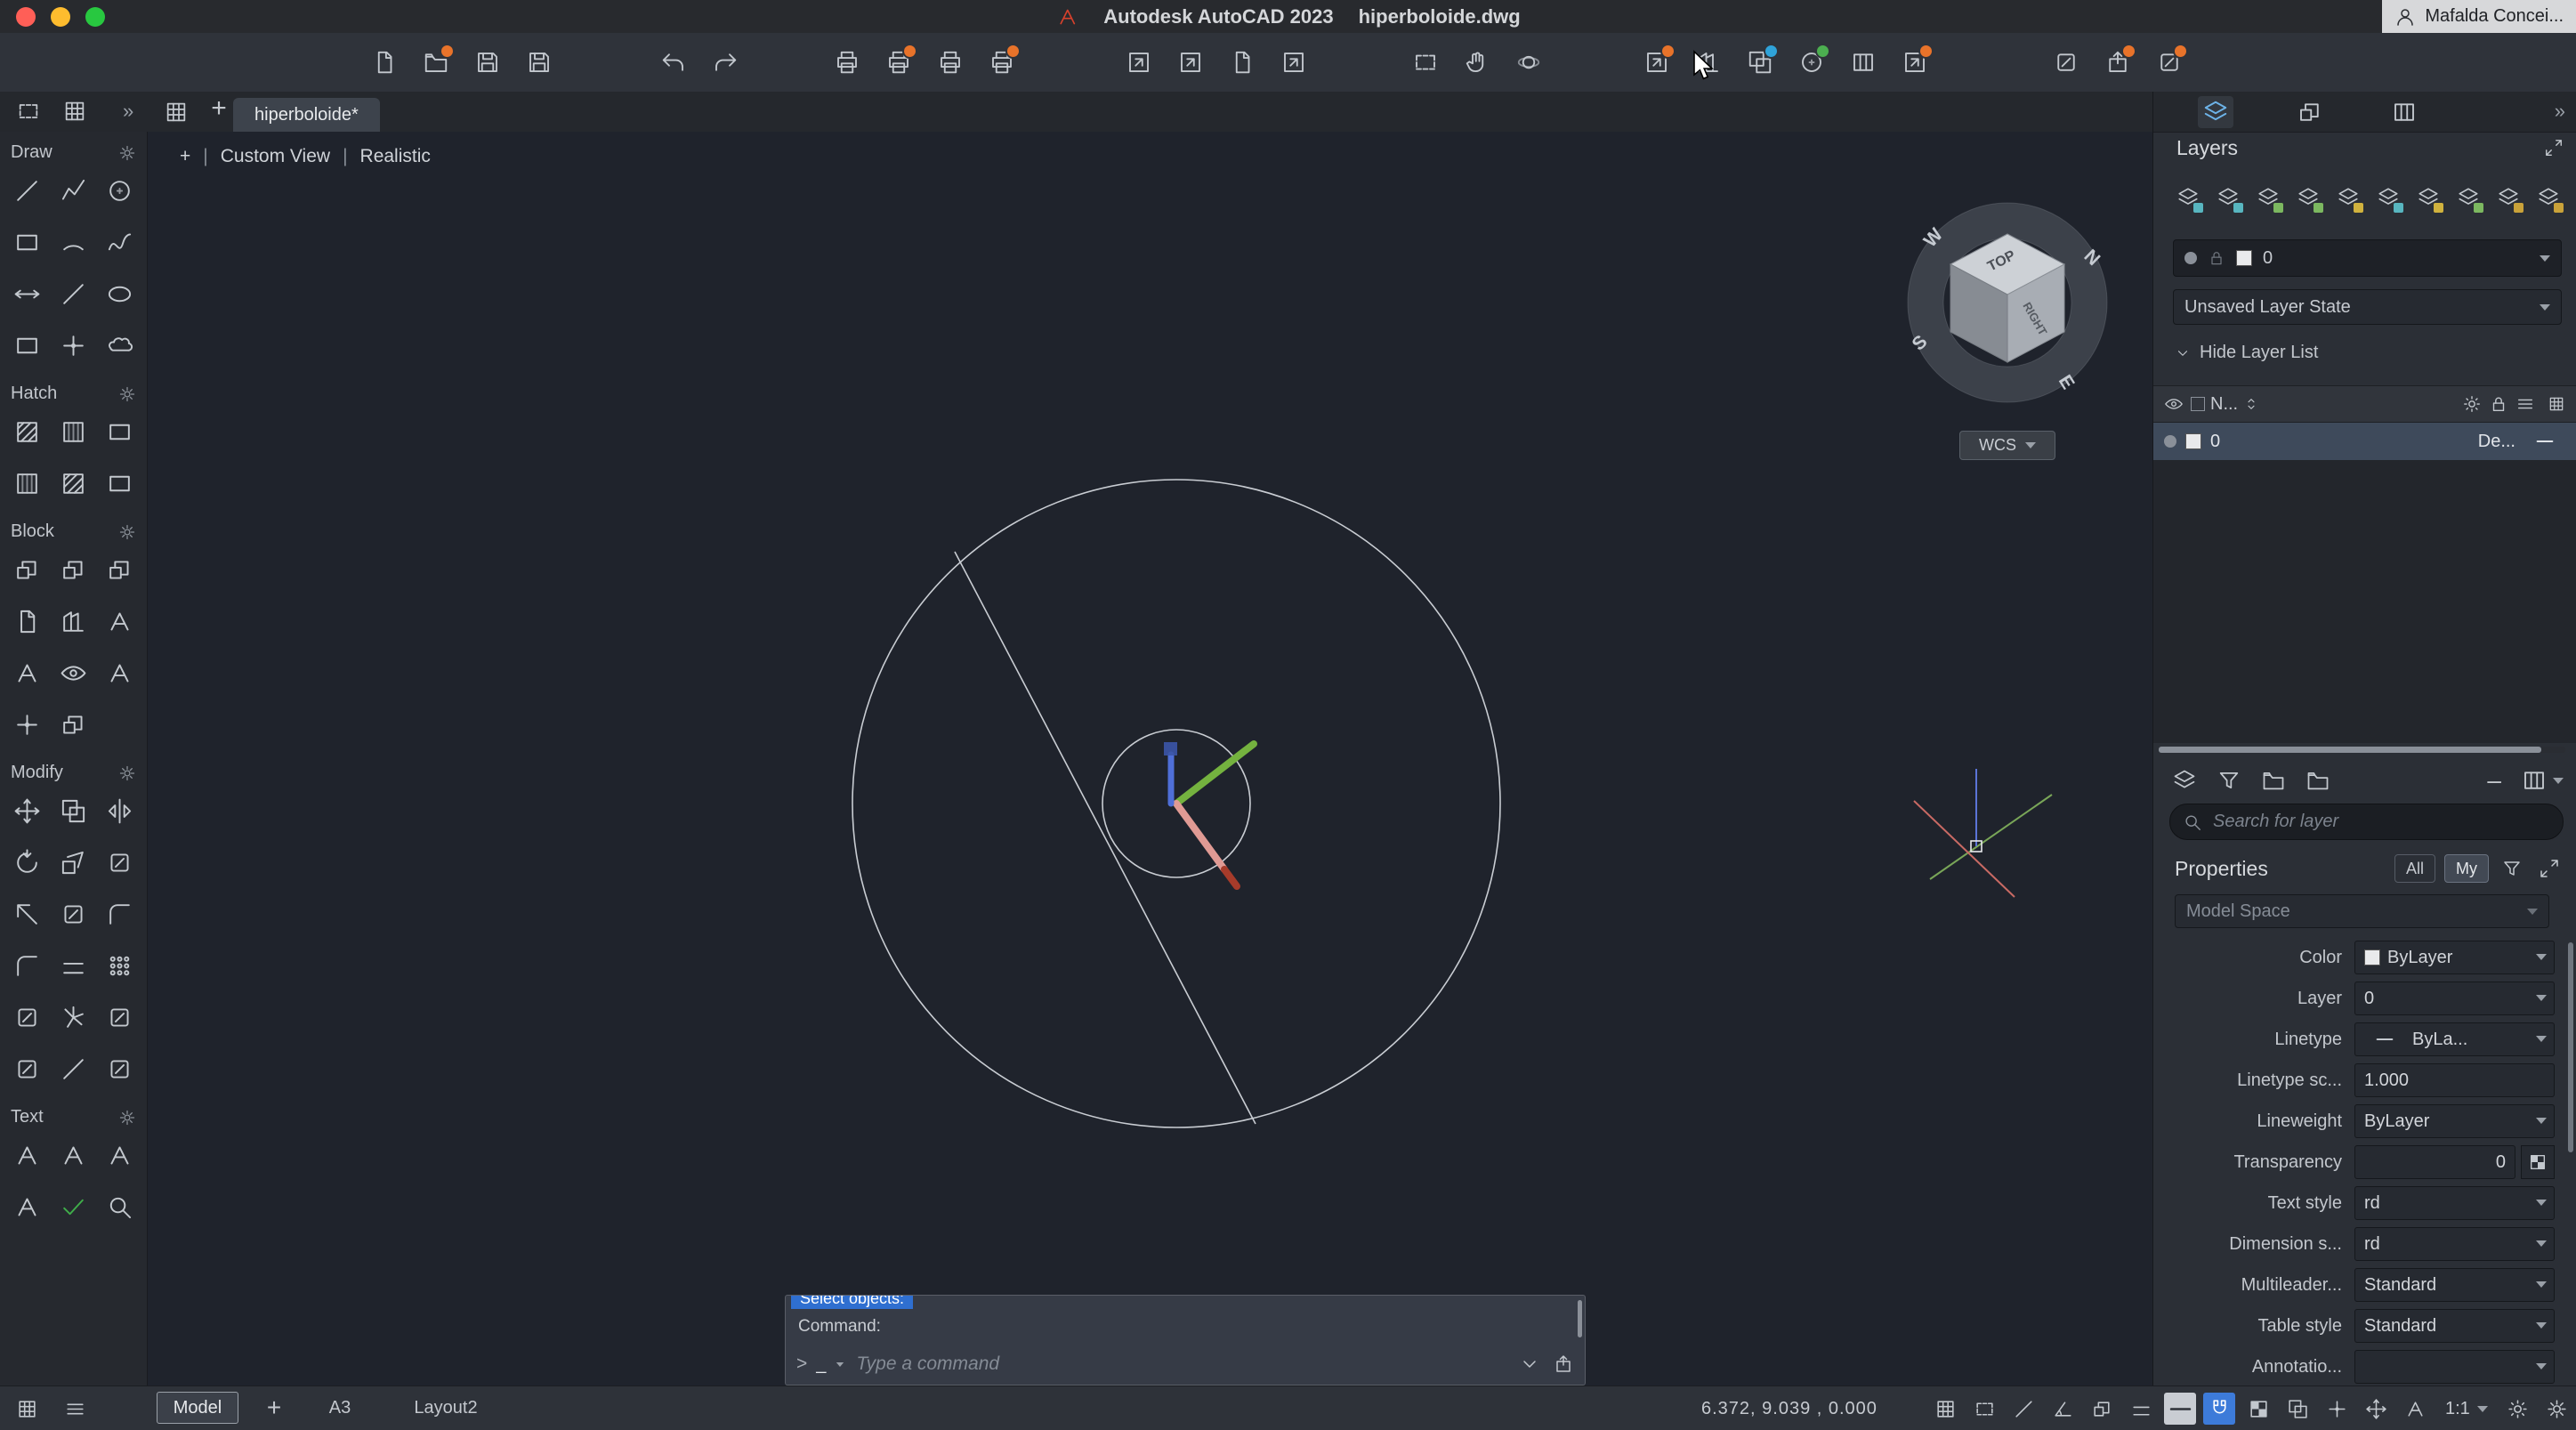 The image size is (2576, 1430). Describe the element at coordinates (26, 431) in the screenshot. I see `hatch-tool` at that location.